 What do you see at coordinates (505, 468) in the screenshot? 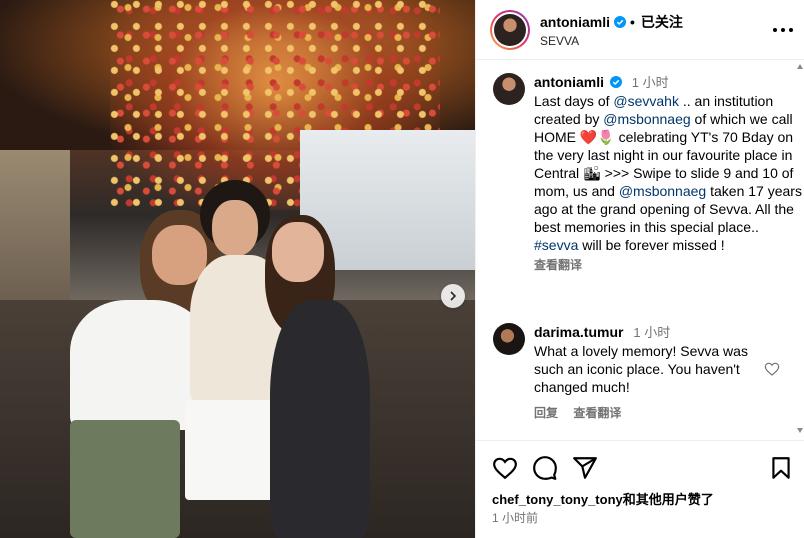
I see `heart-icon` at bounding box center [505, 468].